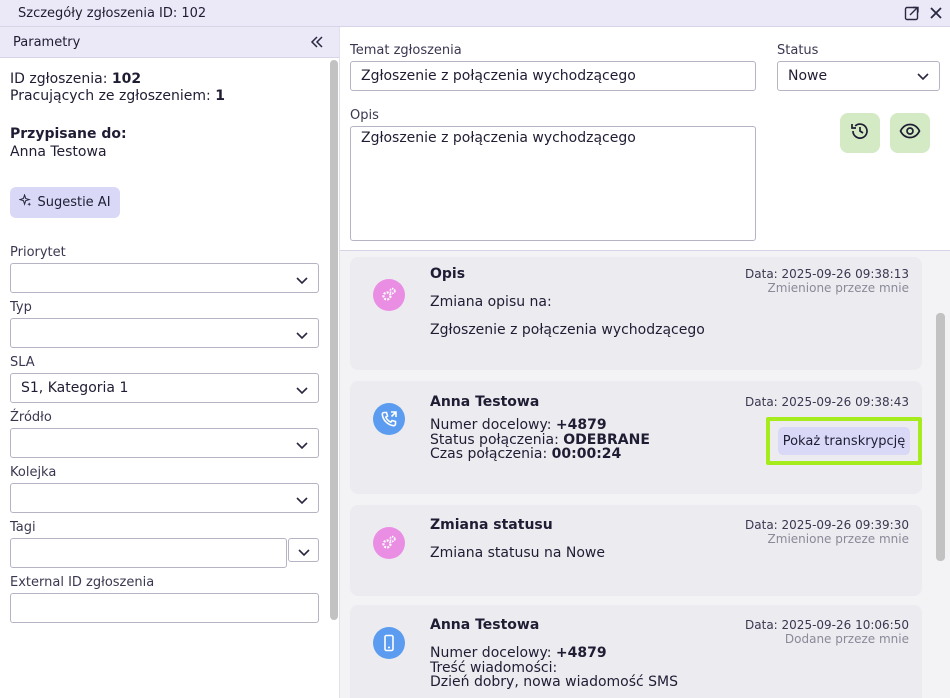 The height and width of the screenshot is (698, 950). I want to click on ai-suggestions-label: Sugestie AI, so click(74, 202).